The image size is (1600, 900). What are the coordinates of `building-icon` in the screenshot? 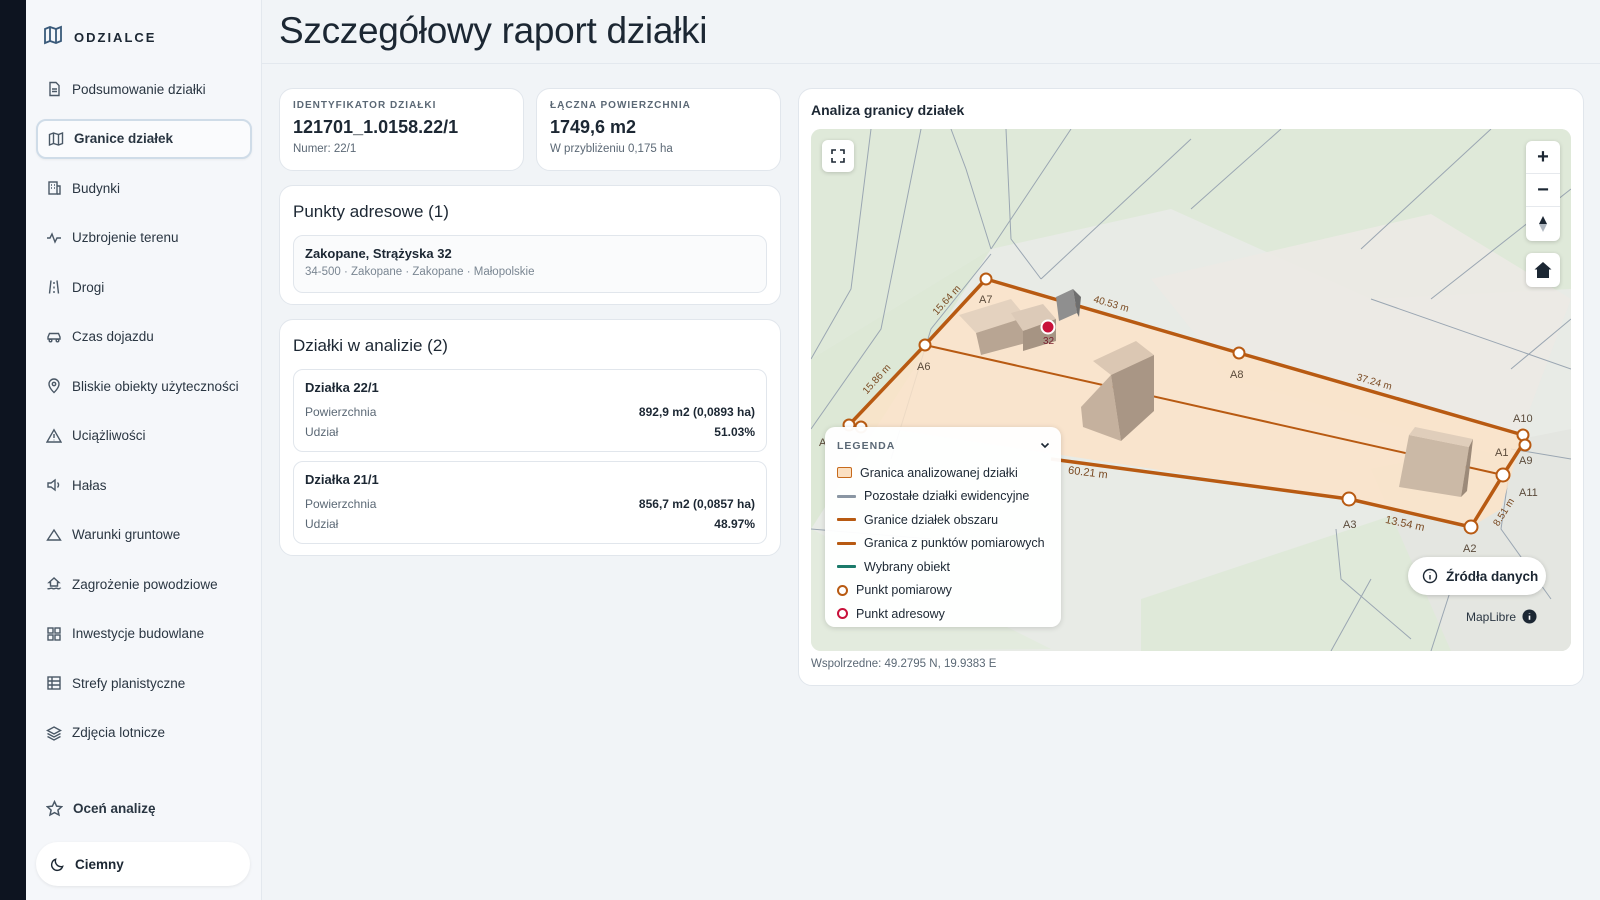 It's located at (54, 188).